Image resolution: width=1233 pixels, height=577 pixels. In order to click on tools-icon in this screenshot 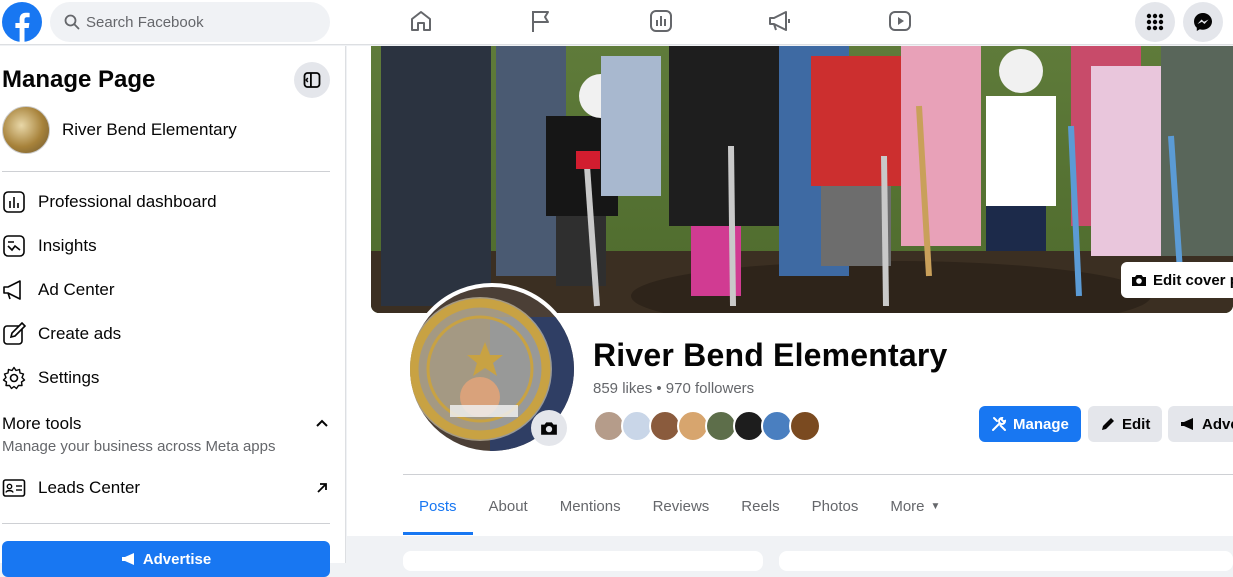, I will do `click(999, 424)`.